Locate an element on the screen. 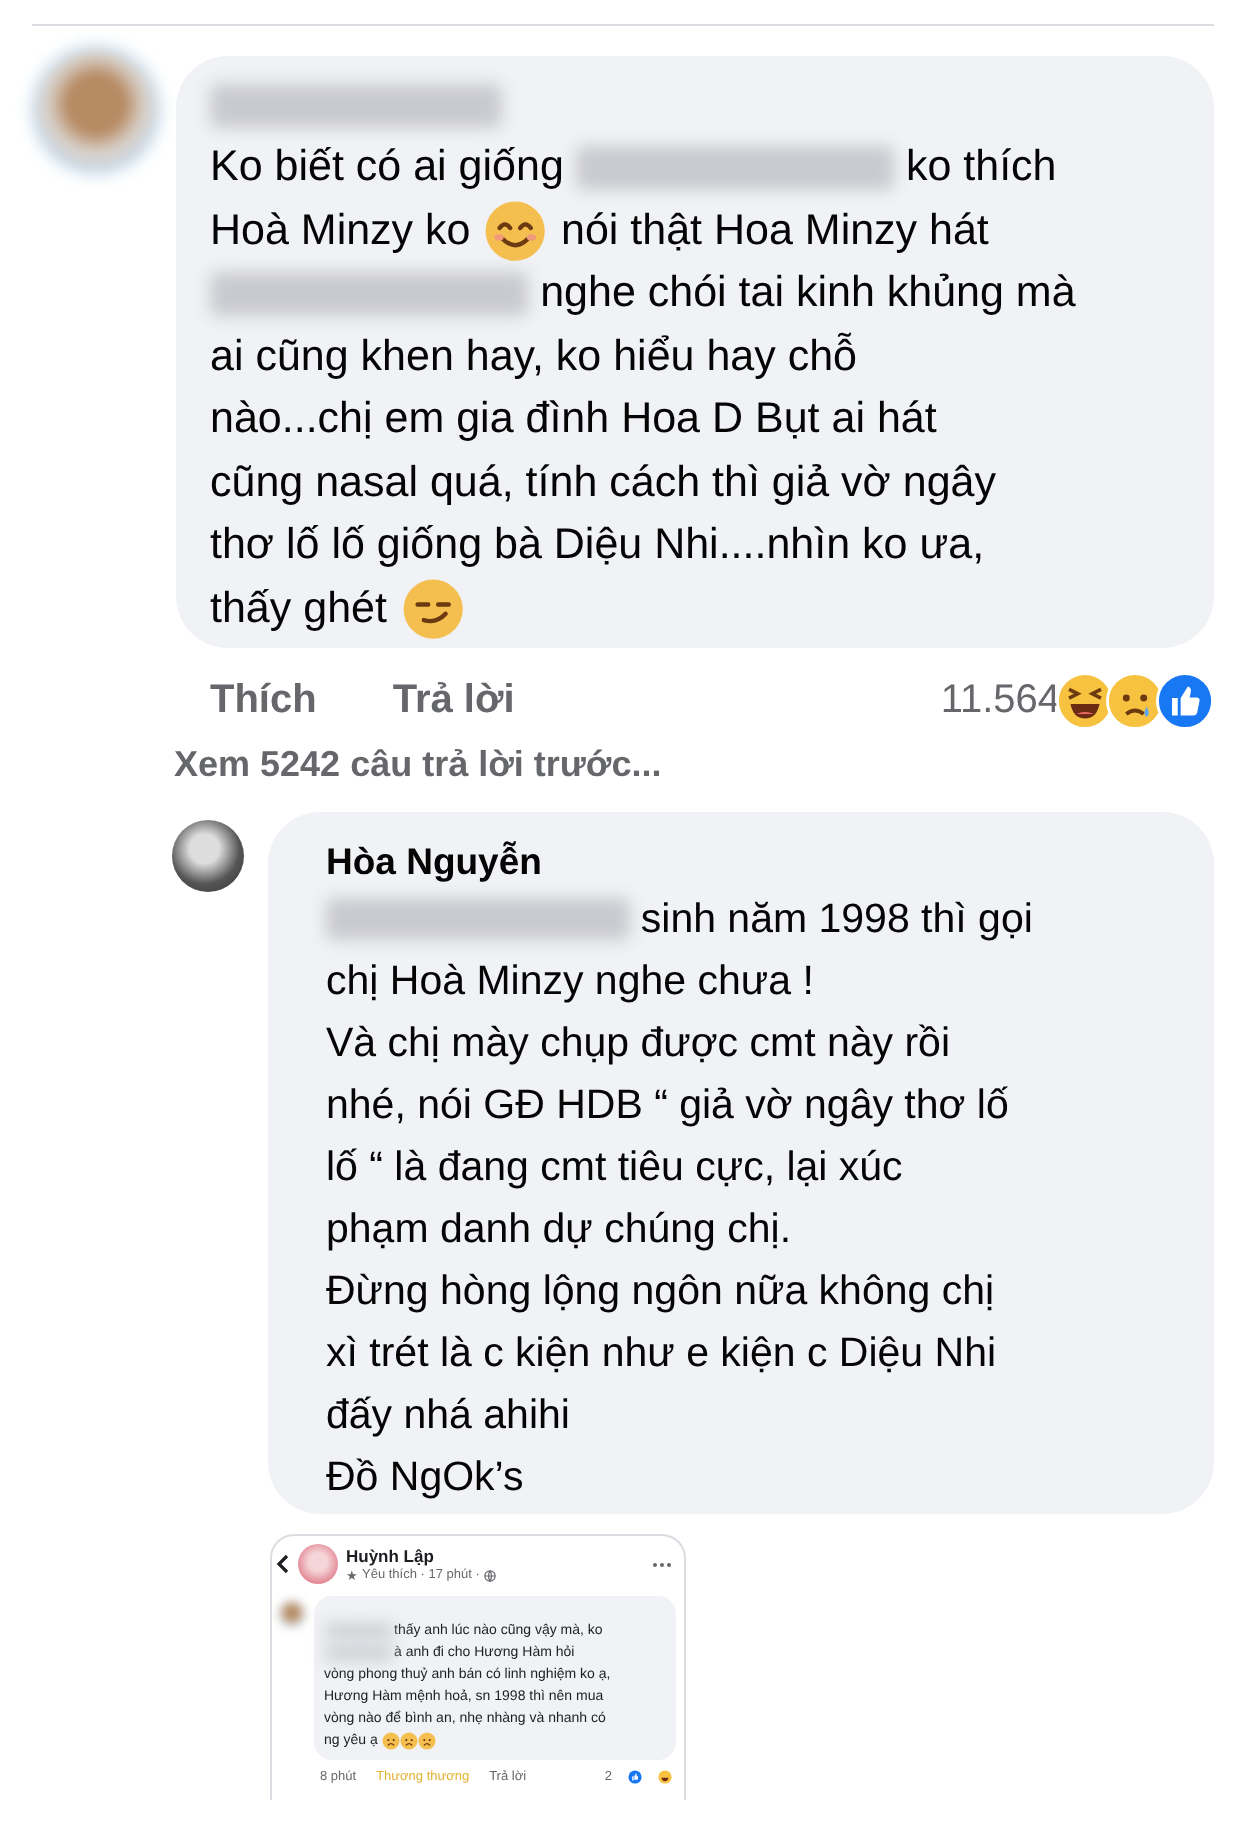  more-options-icon is located at coordinates (662, 1564).